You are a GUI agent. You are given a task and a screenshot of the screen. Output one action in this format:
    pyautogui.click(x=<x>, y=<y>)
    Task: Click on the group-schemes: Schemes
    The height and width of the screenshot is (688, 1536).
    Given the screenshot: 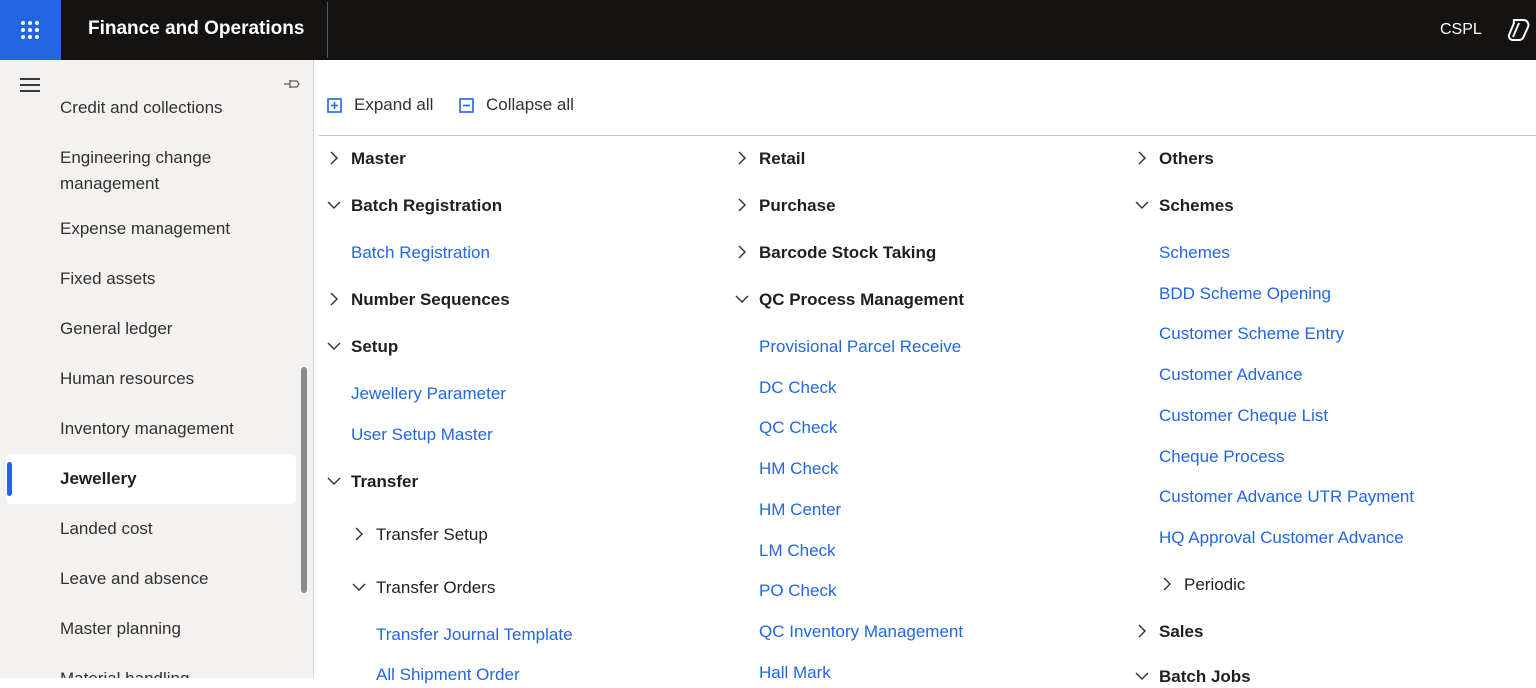 What is the action you would take?
    pyautogui.click(x=1196, y=206)
    